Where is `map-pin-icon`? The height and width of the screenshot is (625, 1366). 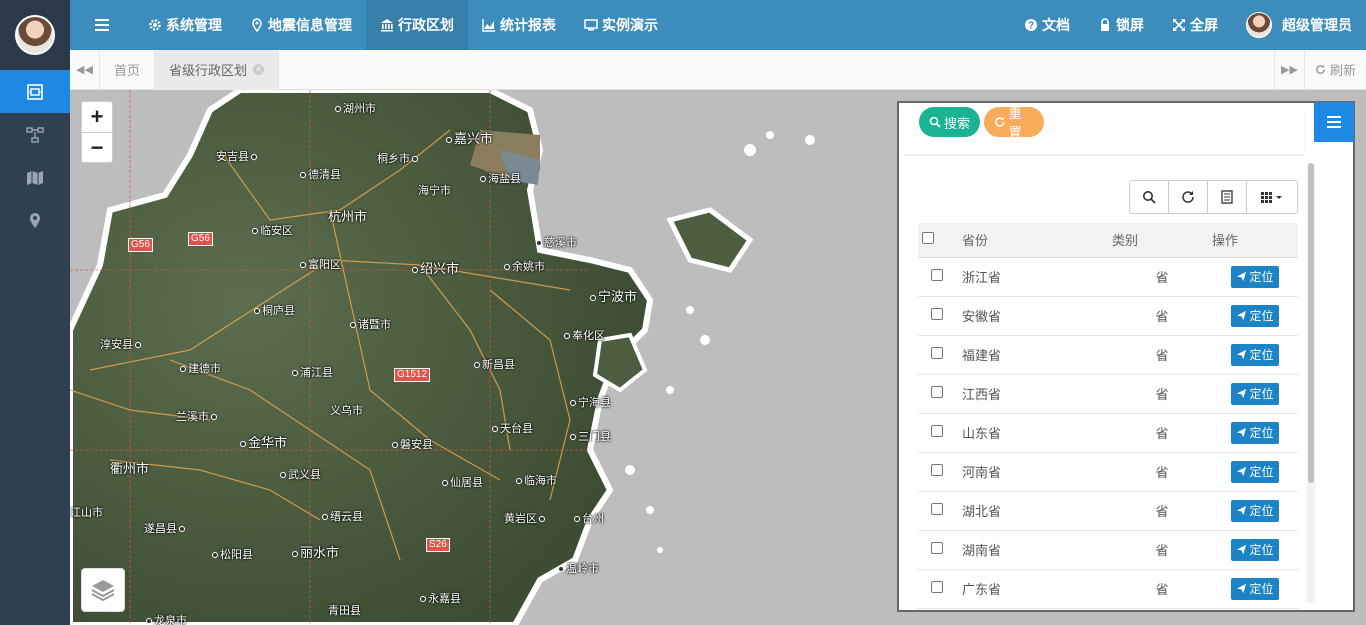 map-pin-icon is located at coordinates (35, 220).